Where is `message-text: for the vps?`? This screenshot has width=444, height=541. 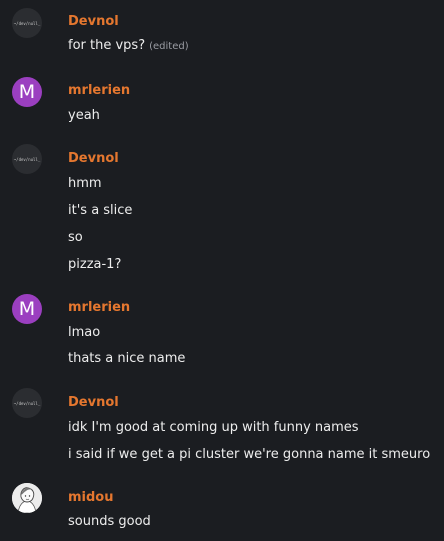
message-text: for the vps? is located at coordinates (107, 45).